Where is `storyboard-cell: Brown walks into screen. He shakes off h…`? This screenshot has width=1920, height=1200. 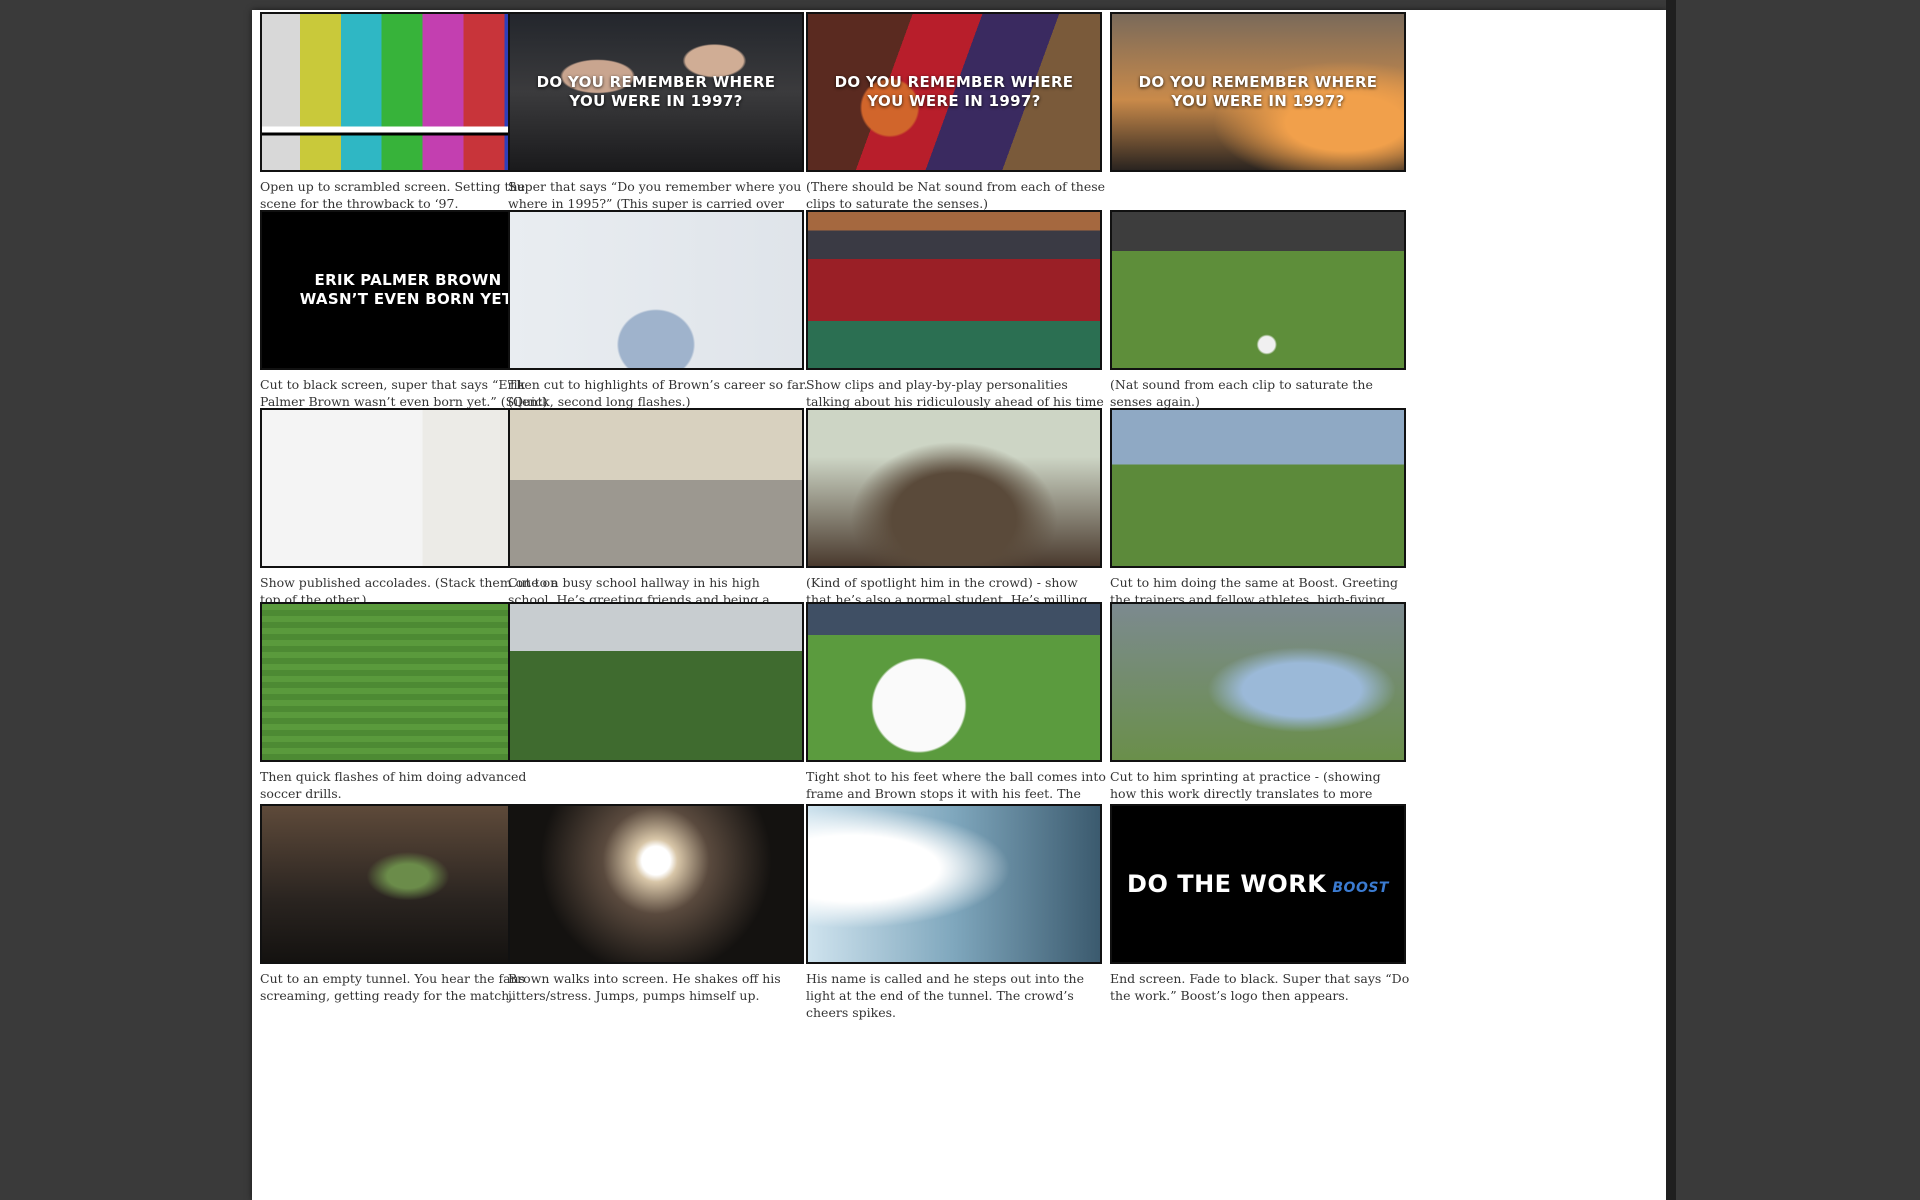 storyboard-cell: Brown walks into screen. He shakes off h… is located at coordinates (656, 904).